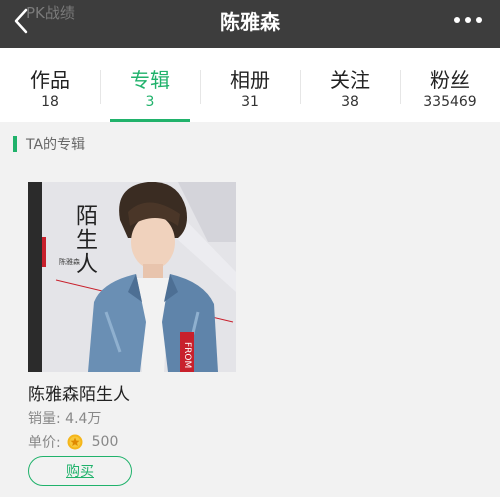  I want to click on section-accent-bar, so click(15, 144).